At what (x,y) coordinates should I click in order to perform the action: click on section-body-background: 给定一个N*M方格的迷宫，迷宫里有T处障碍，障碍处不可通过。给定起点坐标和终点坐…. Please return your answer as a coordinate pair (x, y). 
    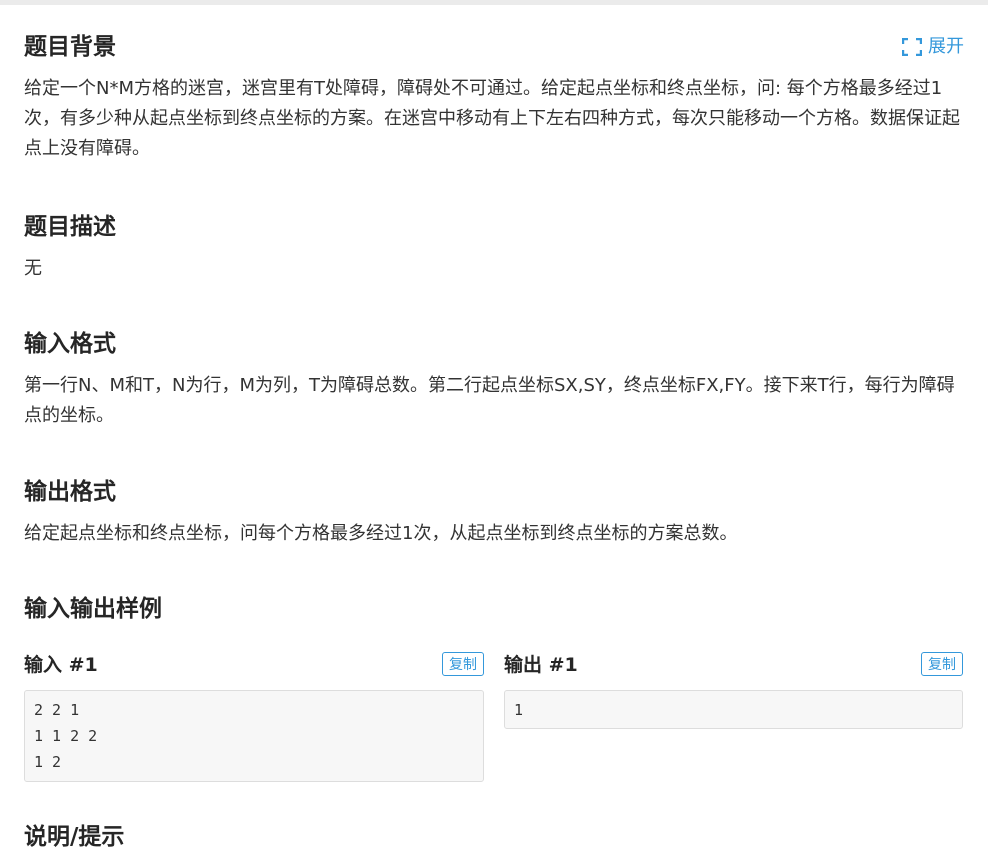
    Looking at the image, I should click on (492, 118).